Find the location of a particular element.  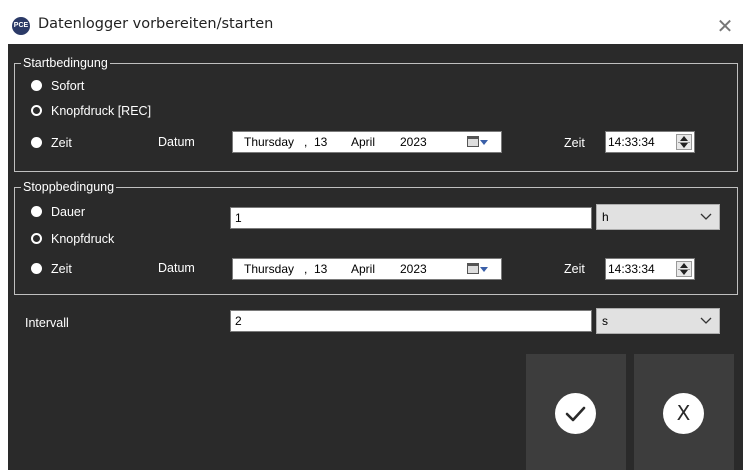

close-button: ✕ is located at coordinates (725, 26).